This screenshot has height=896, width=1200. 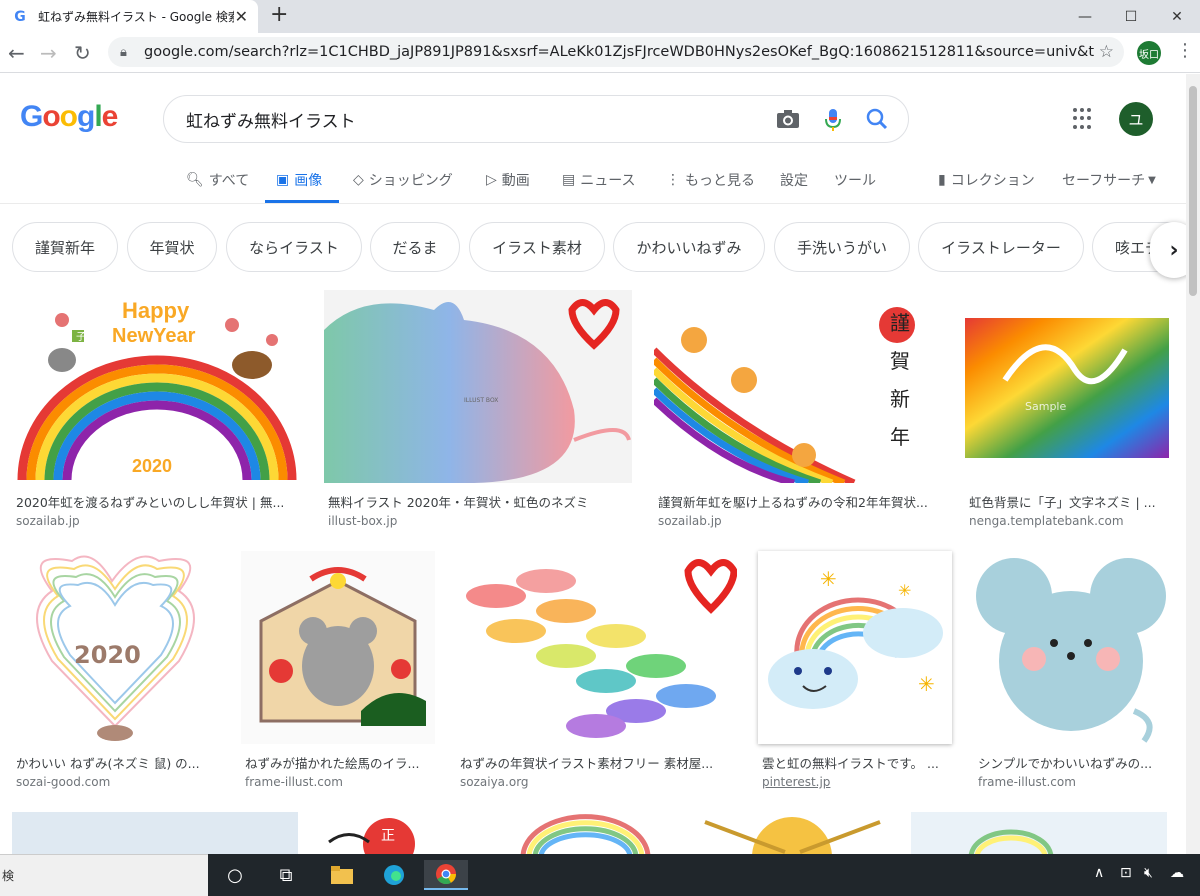 What do you see at coordinates (799, 386) in the screenshot?
I see `result-thumbnail: 謹 賀 新 年` at bounding box center [799, 386].